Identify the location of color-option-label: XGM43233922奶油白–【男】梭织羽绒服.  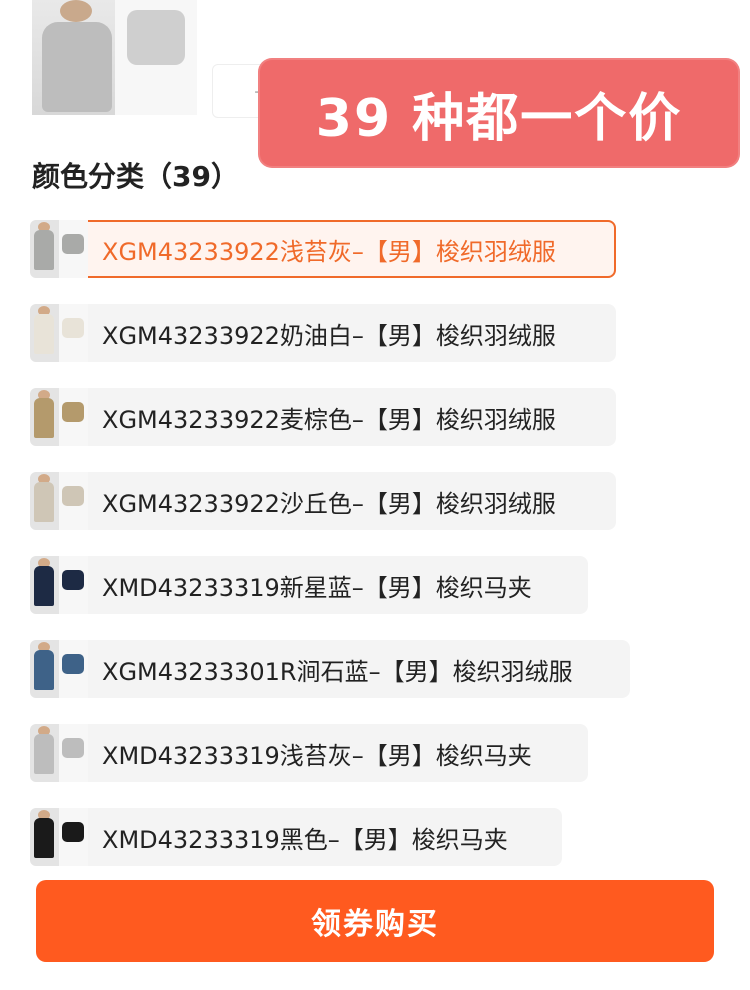
(329, 335).